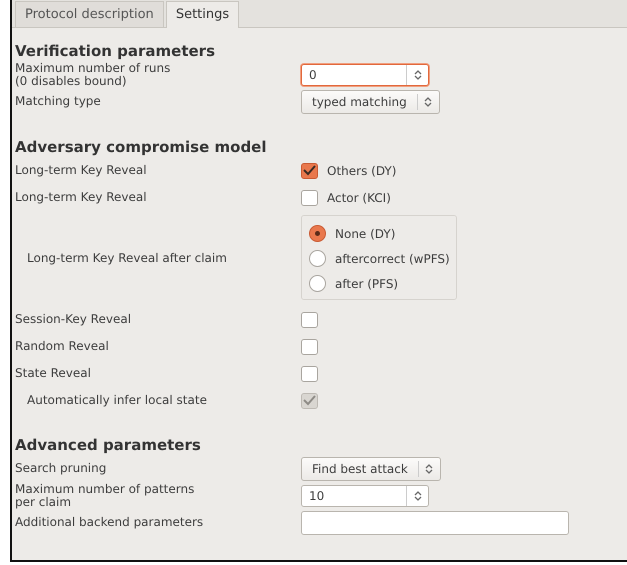 This screenshot has width=627, height=565. Describe the element at coordinates (371, 469) in the screenshot. I see `dropdown: Find best attack` at that location.